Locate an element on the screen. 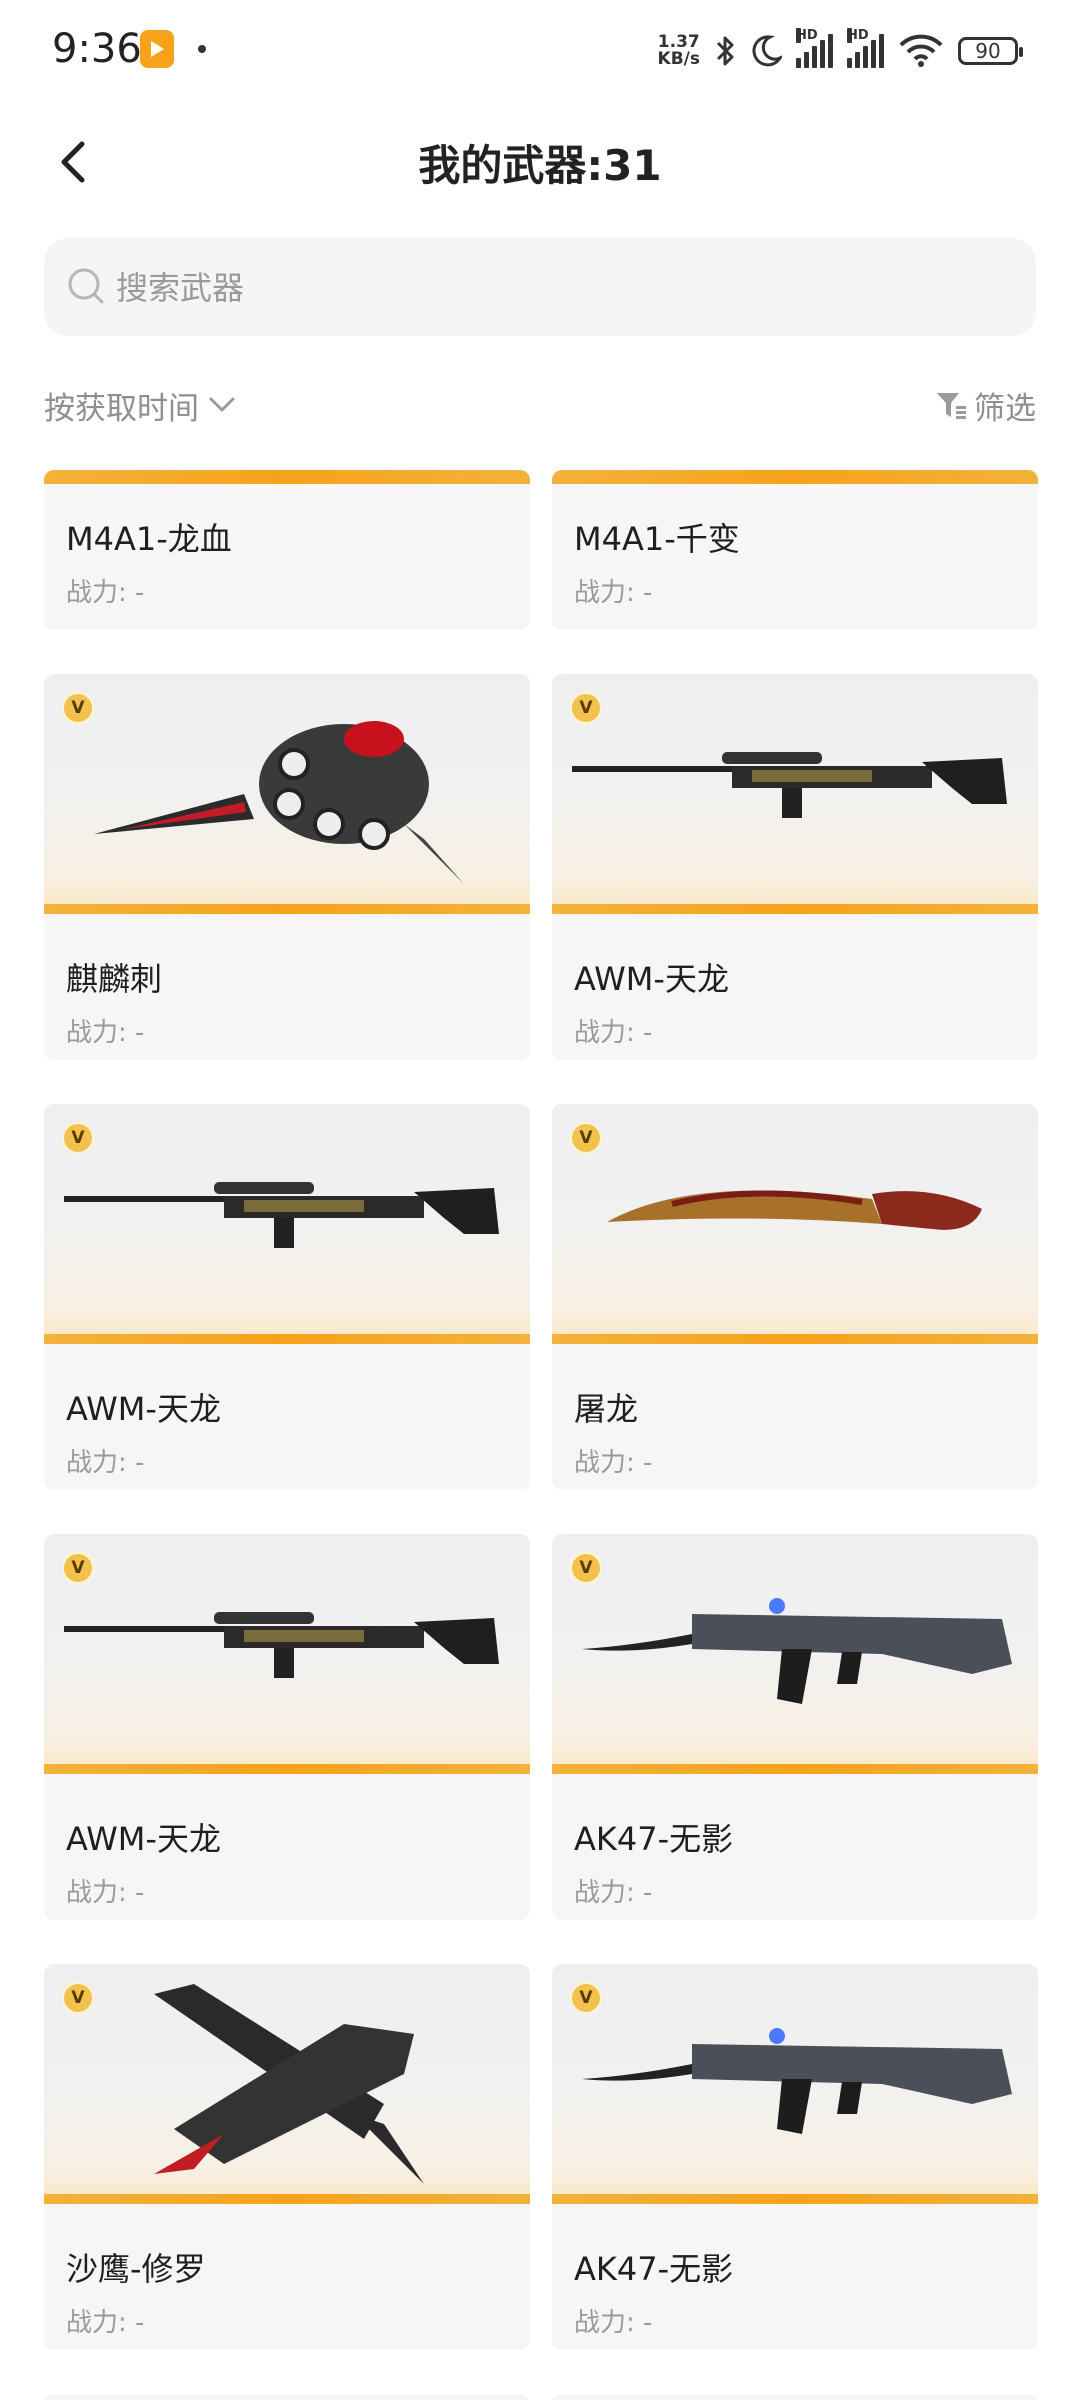  weapon-card: V 麒麟刺 战力: - is located at coordinates (287, 867).